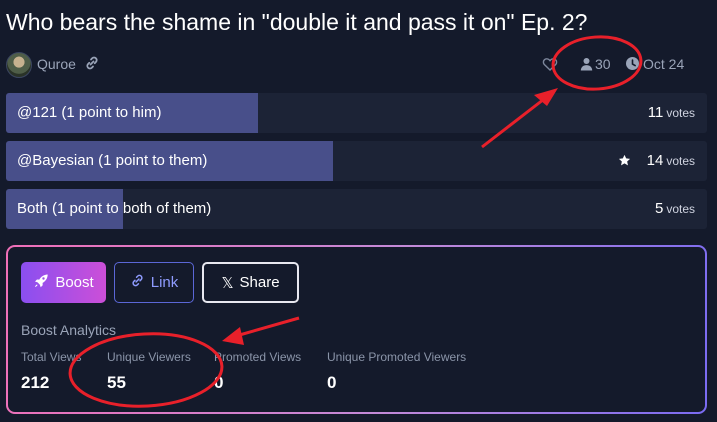 The image size is (717, 422). What do you see at coordinates (116, 382) in the screenshot?
I see `stat-value-unique-viewers: 55` at bounding box center [116, 382].